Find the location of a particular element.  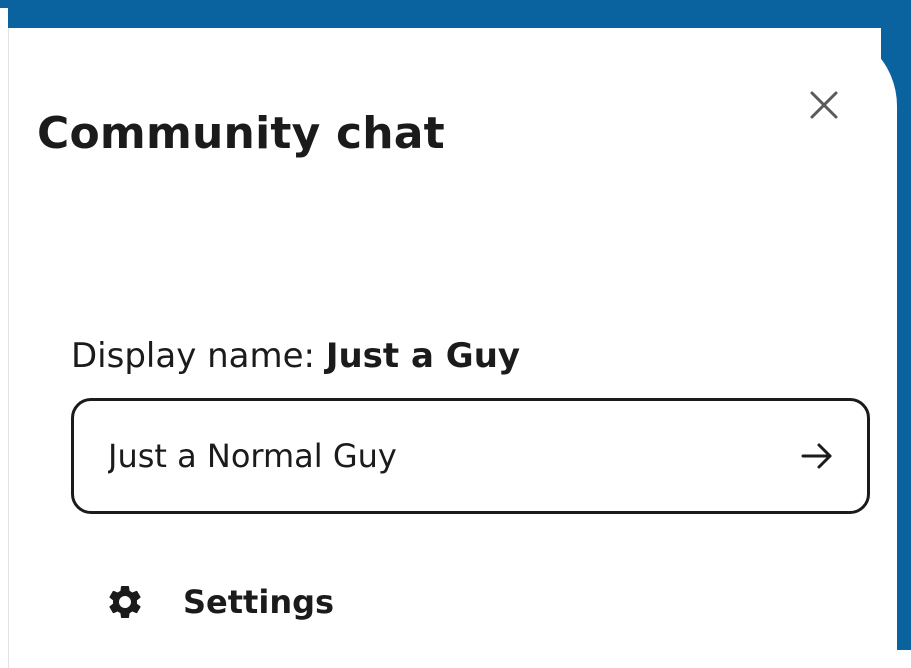

header-band is located at coordinates (455, 14).